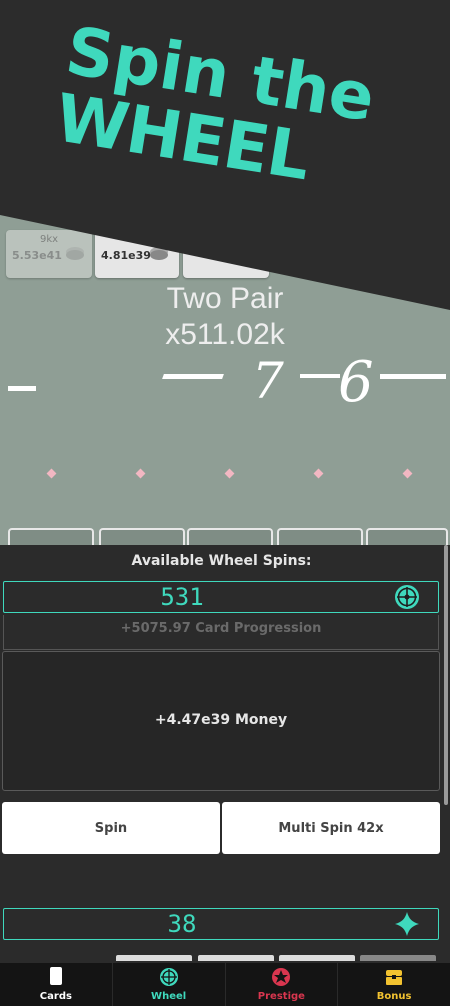 This screenshot has height=1006, width=450. Describe the element at coordinates (281, 977) in the screenshot. I see `prestige-icon` at that location.